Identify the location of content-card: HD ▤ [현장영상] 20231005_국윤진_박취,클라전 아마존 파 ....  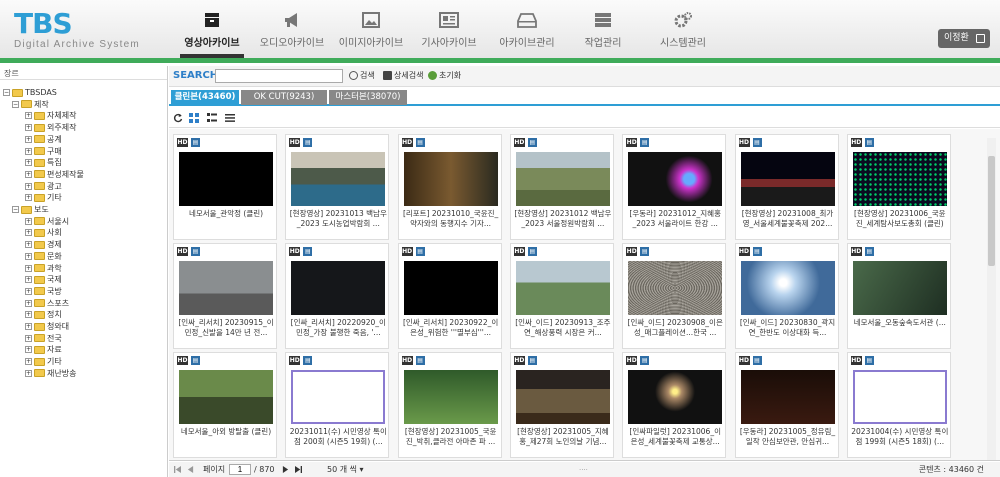
(449, 405).